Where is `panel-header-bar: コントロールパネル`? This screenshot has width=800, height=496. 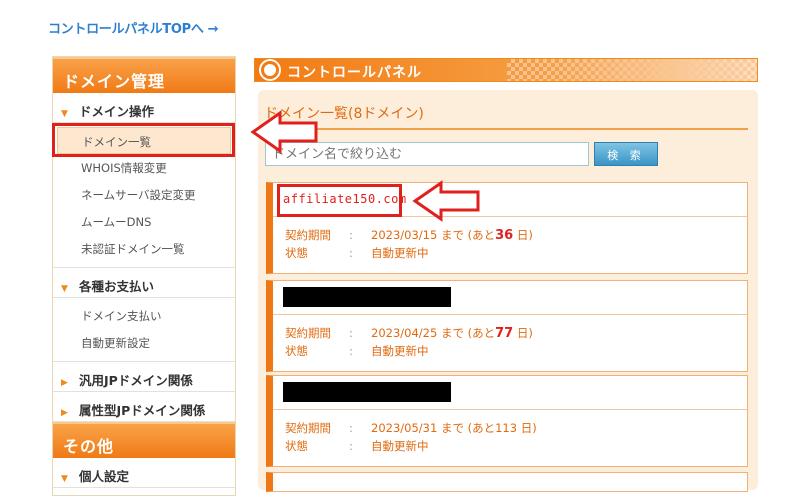 panel-header-bar: コントロールパネル is located at coordinates (506, 70).